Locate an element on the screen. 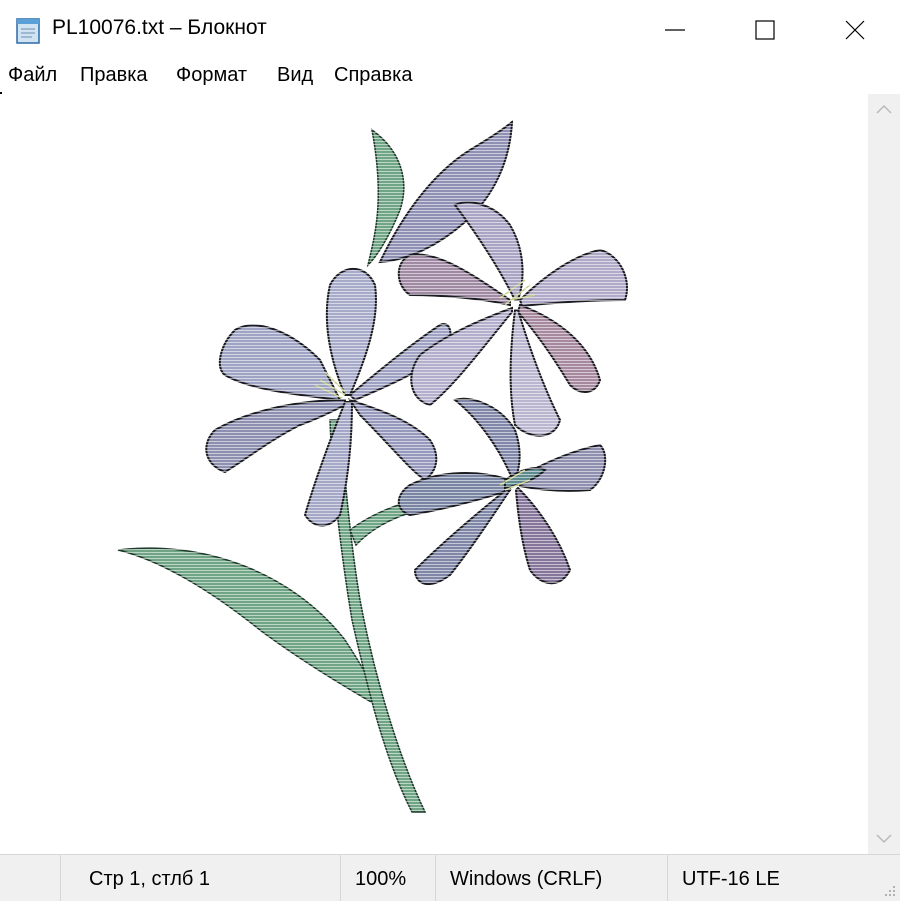  resize-grip-icon is located at coordinates (890, 891).